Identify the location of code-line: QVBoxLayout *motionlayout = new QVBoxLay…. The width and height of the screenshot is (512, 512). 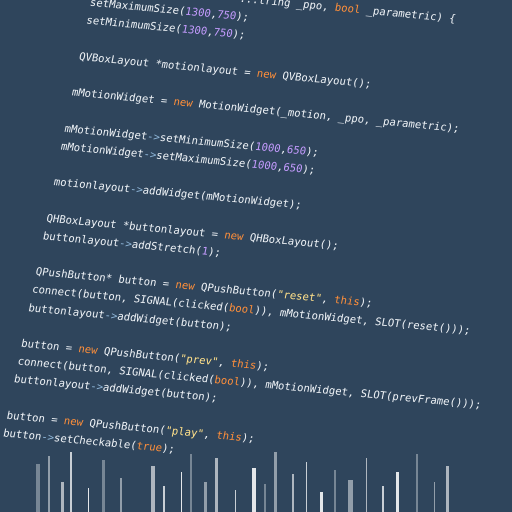
(225, 70).